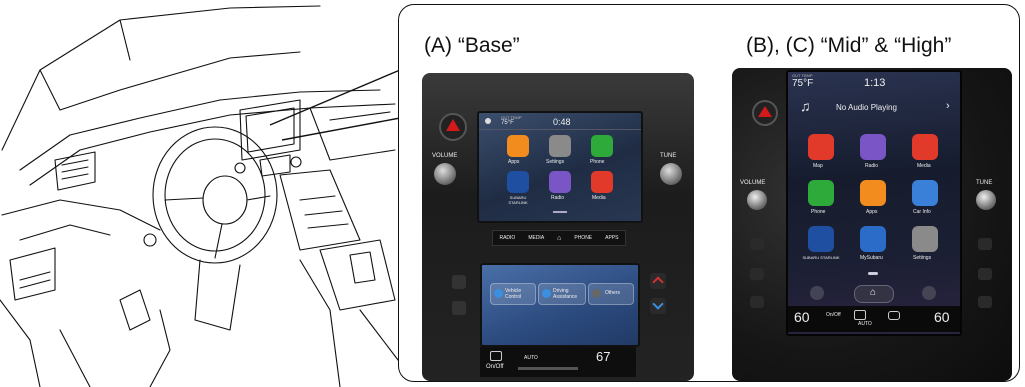 The height and width of the screenshot is (387, 1025). Describe the element at coordinates (925, 147) in the screenshot. I see `mid-app-media` at that location.